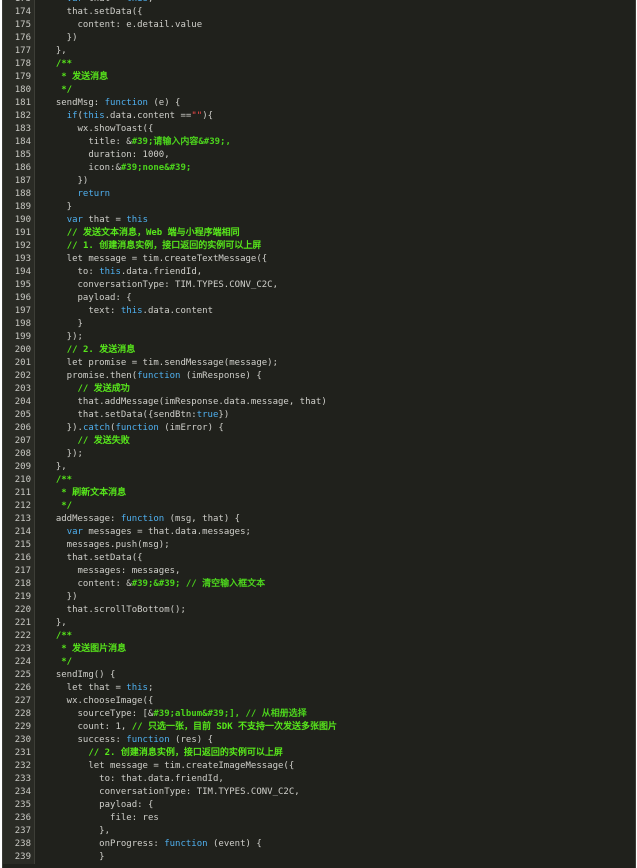  Describe the element at coordinates (319, 844) in the screenshot. I see `code-line: 238 onProgress: function (event) {` at that location.